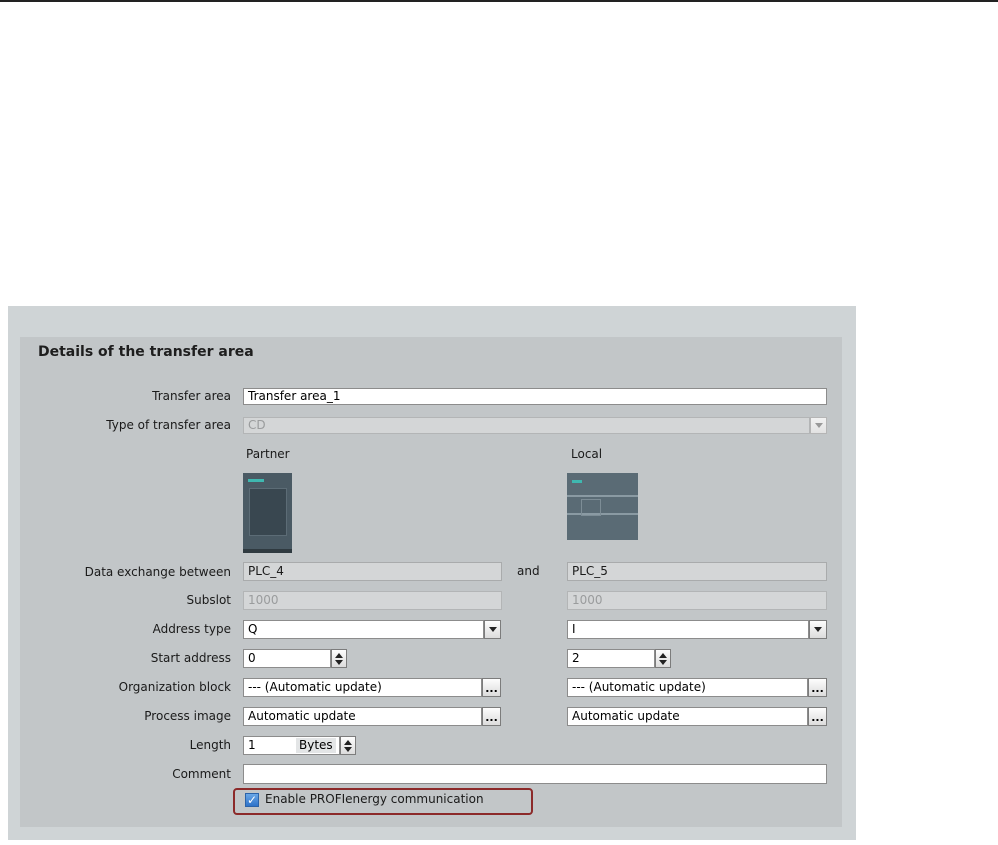 Image resolution: width=998 pixels, height=845 pixels. What do you see at coordinates (499, 1) in the screenshot?
I see `top-rule` at bounding box center [499, 1].